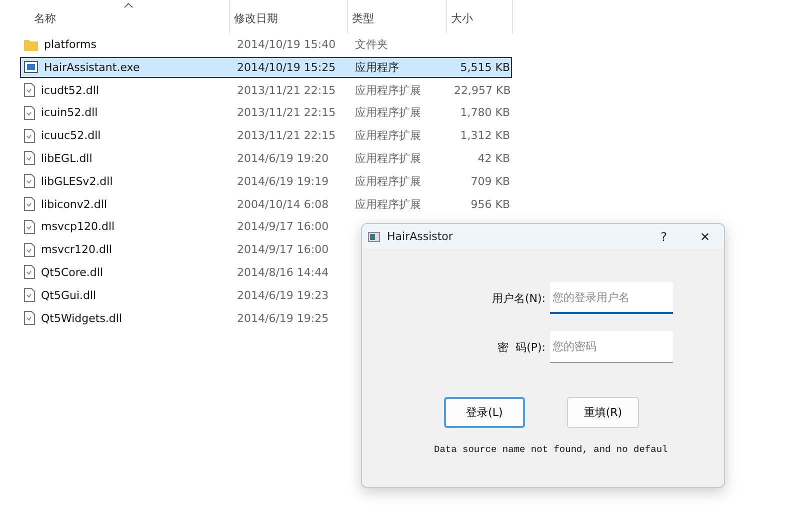  What do you see at coordinates (485, 67) in the screenshot?
I see `size-cell-text: 5,515 KB` at bounding box center [485, 67].